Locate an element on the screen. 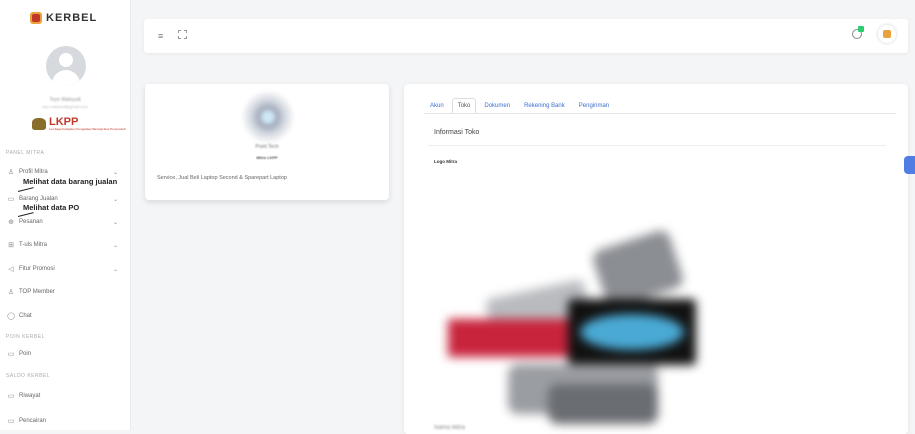 Image resolution: width=915 pixels, height=434 pixels. sidebar-item-pesanan: ⊕ Pesanan ⌄ is located at coordinates (65, 222).